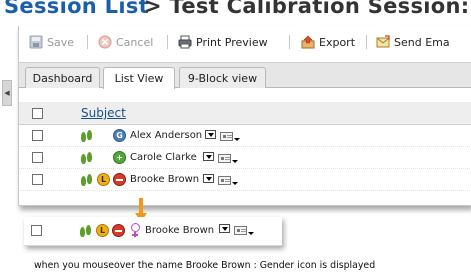 This screenshot has width=471, height=277. Describe the element at coordinates (232, 42) in the screenshot. I see `print-preview-label: Print Preview` at that location.